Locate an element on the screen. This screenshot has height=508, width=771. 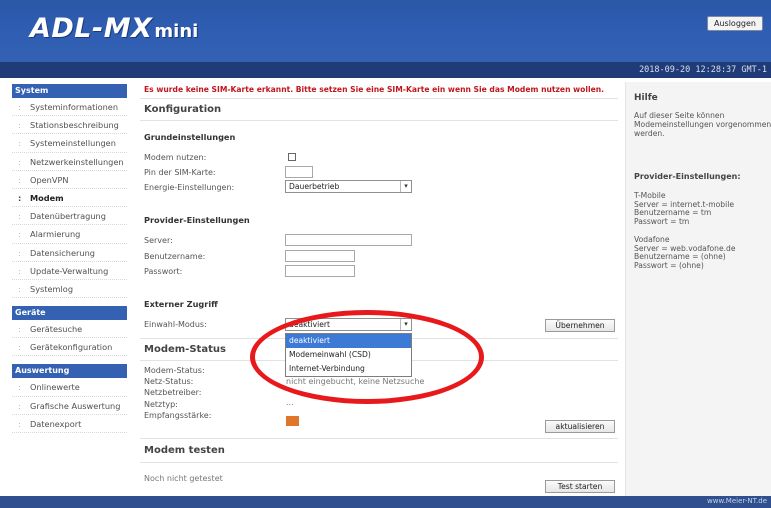
system-datetime: 2018-09-20 12:28:37 GMT-1 is located at coordinates (703, 70).